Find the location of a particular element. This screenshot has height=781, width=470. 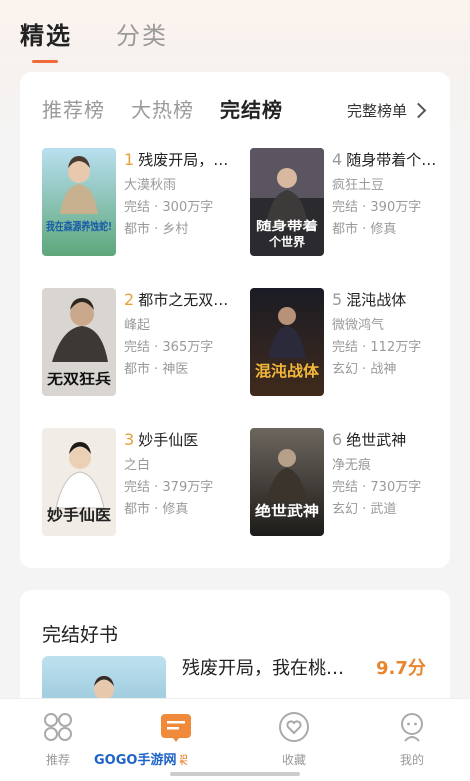

book-author: 峰起 is located at coordinates (137, 325).